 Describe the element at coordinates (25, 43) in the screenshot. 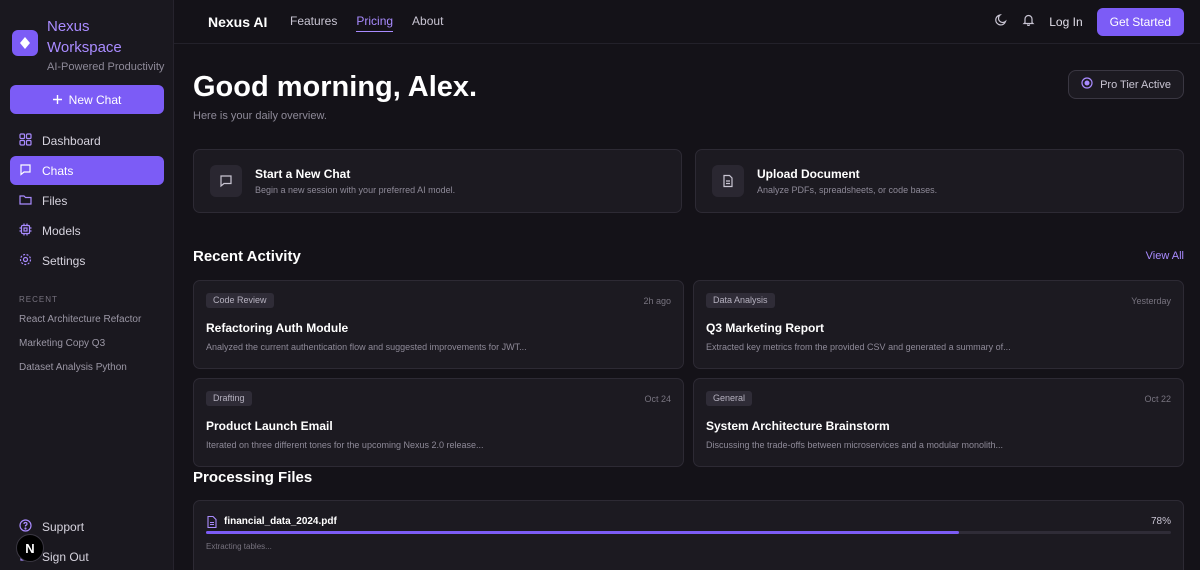

I see `diamond-logo-icon` at that location.